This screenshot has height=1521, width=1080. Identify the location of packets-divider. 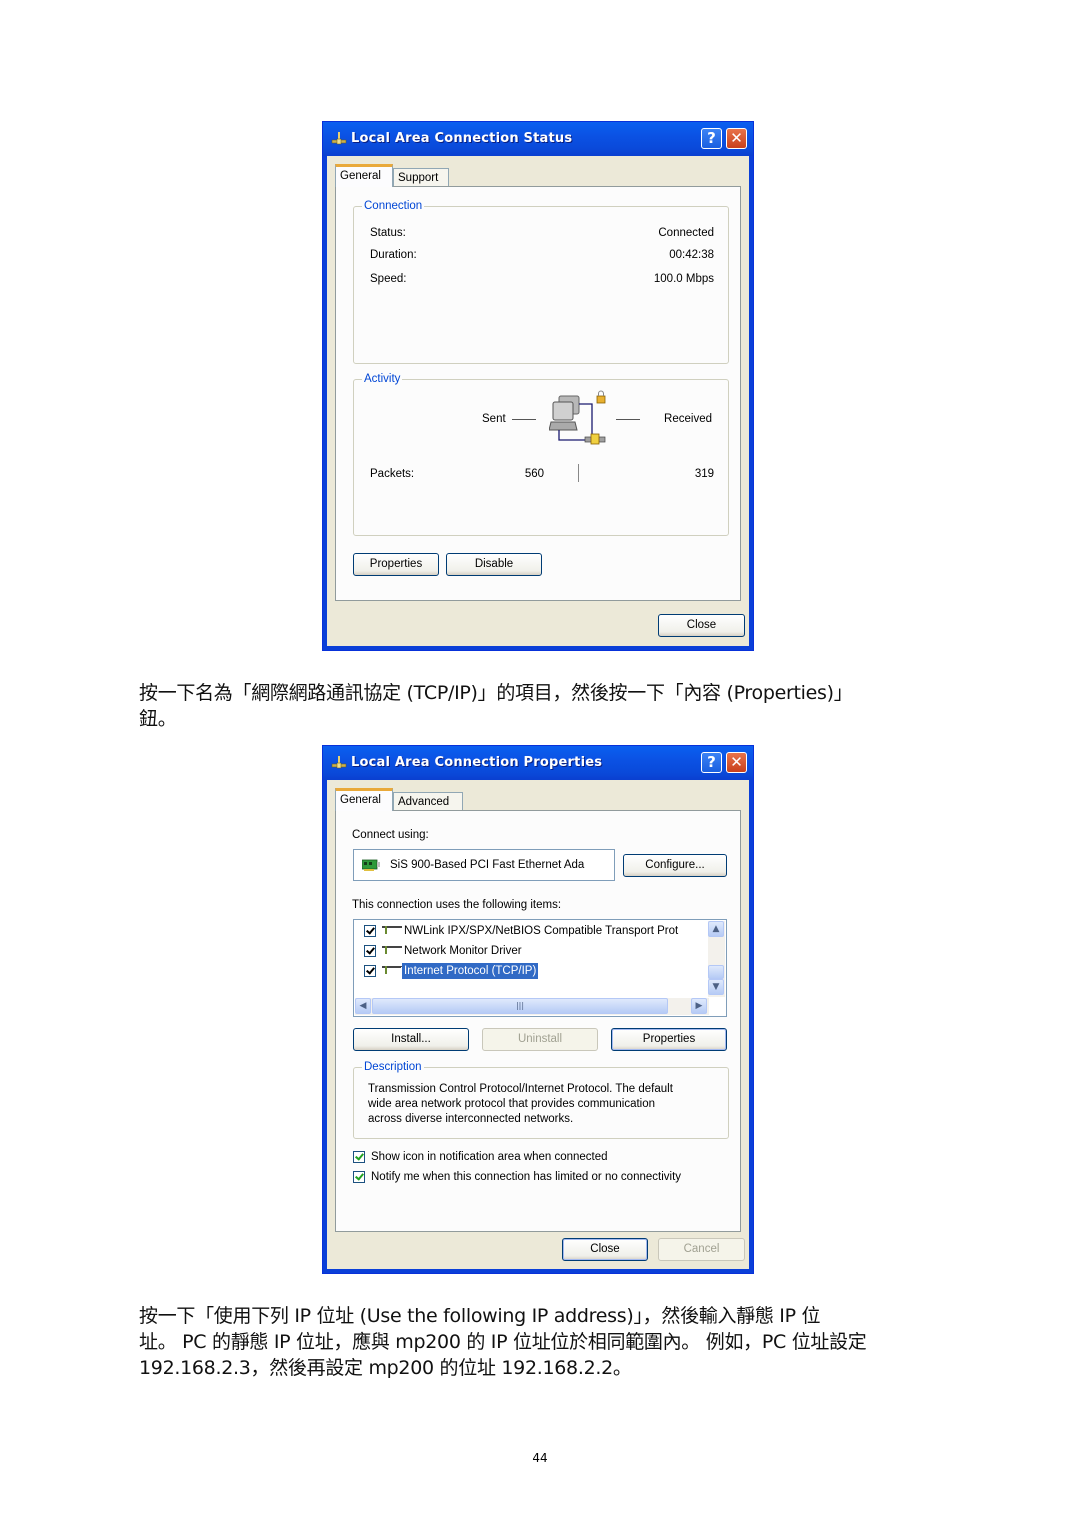
(578, 473).